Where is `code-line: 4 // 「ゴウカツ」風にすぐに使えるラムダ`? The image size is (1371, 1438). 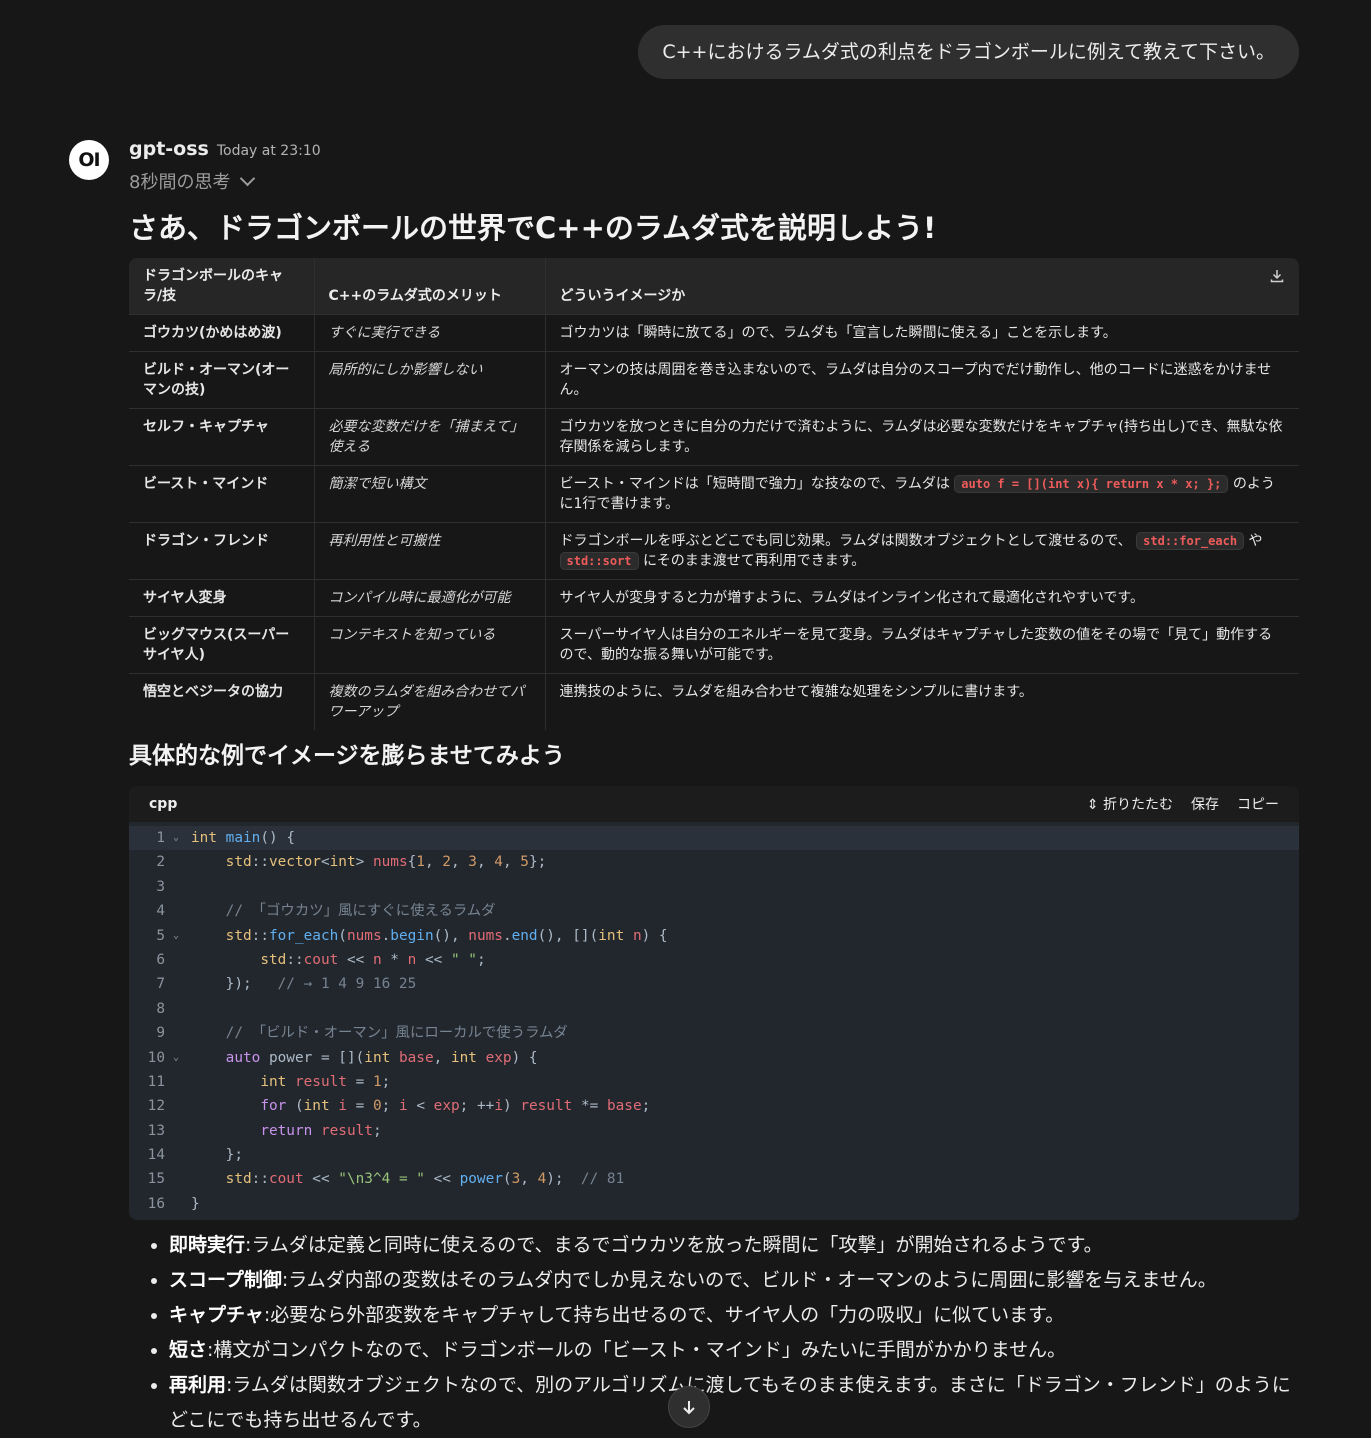 code-line: 4 // 「ゴウカツ」風にすぐに使えるラムダ is located at coordinates (714, 911).